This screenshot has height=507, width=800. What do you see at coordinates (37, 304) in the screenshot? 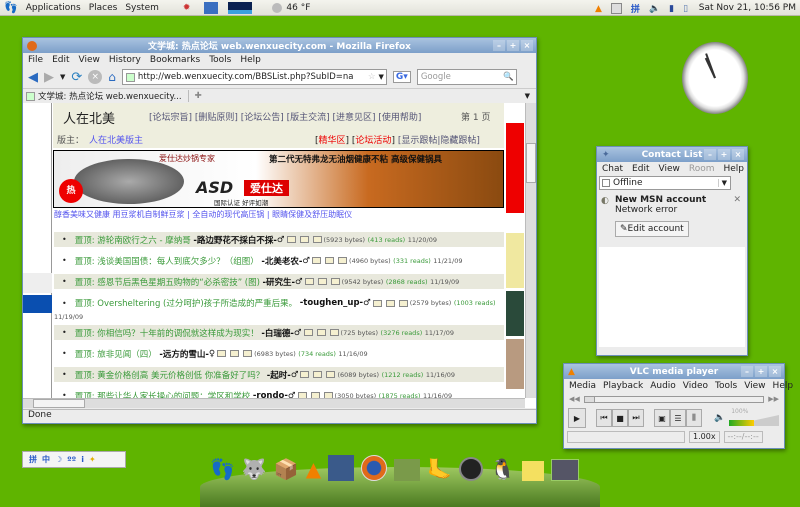
I see `selected-sidebar-item` at bounding box center [37, 304].